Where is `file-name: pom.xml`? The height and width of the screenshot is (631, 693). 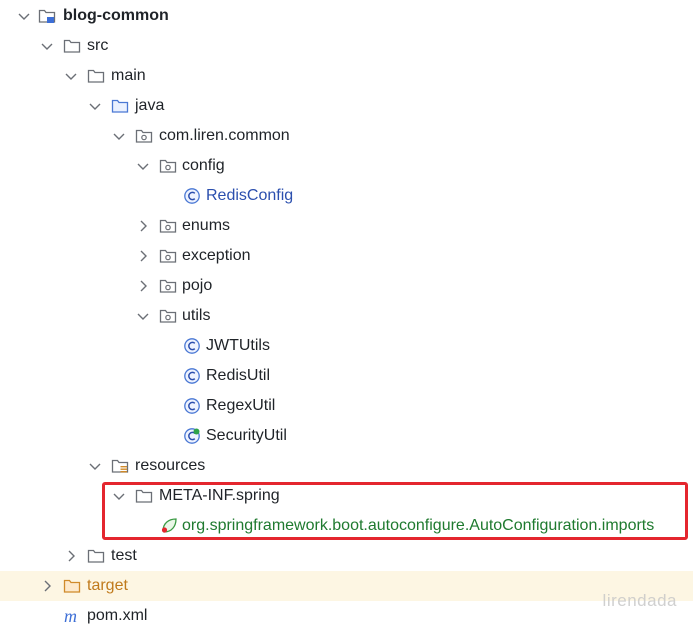 file-name: pom.xml is located at coordinates (117, 615).